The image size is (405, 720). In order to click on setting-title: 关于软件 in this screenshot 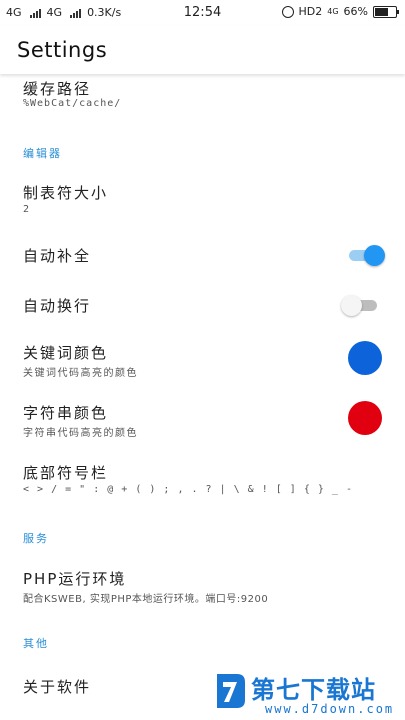, I will do `click(57, 687)`.